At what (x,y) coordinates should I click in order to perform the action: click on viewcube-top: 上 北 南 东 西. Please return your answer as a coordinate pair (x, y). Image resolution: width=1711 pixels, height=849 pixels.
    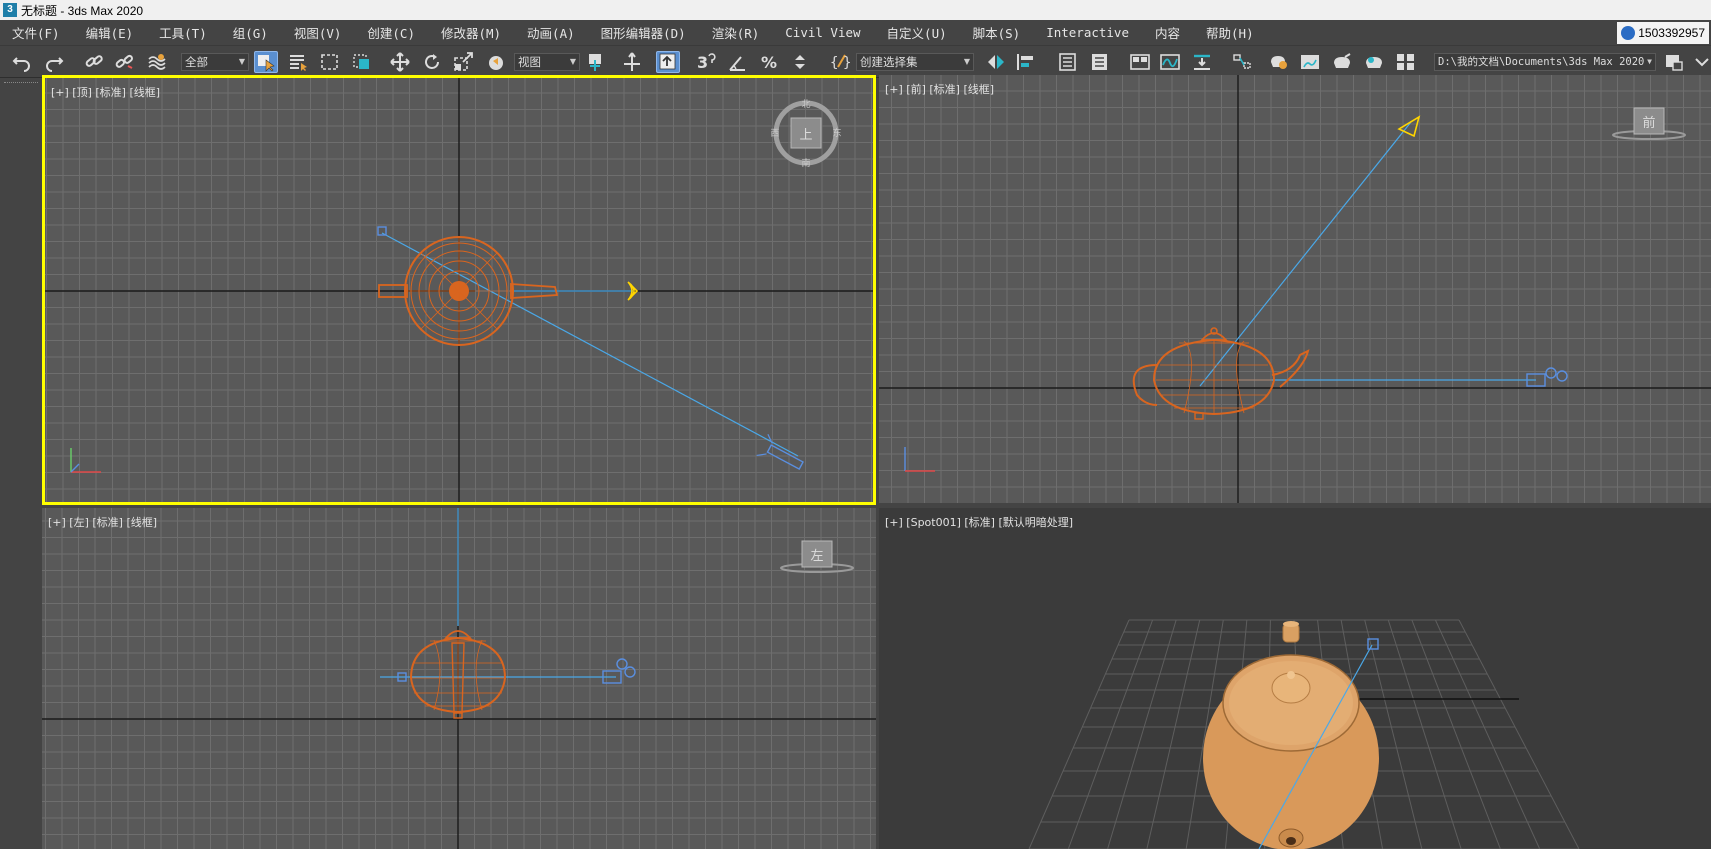
    Looking at the image, I should click on (806, 133).